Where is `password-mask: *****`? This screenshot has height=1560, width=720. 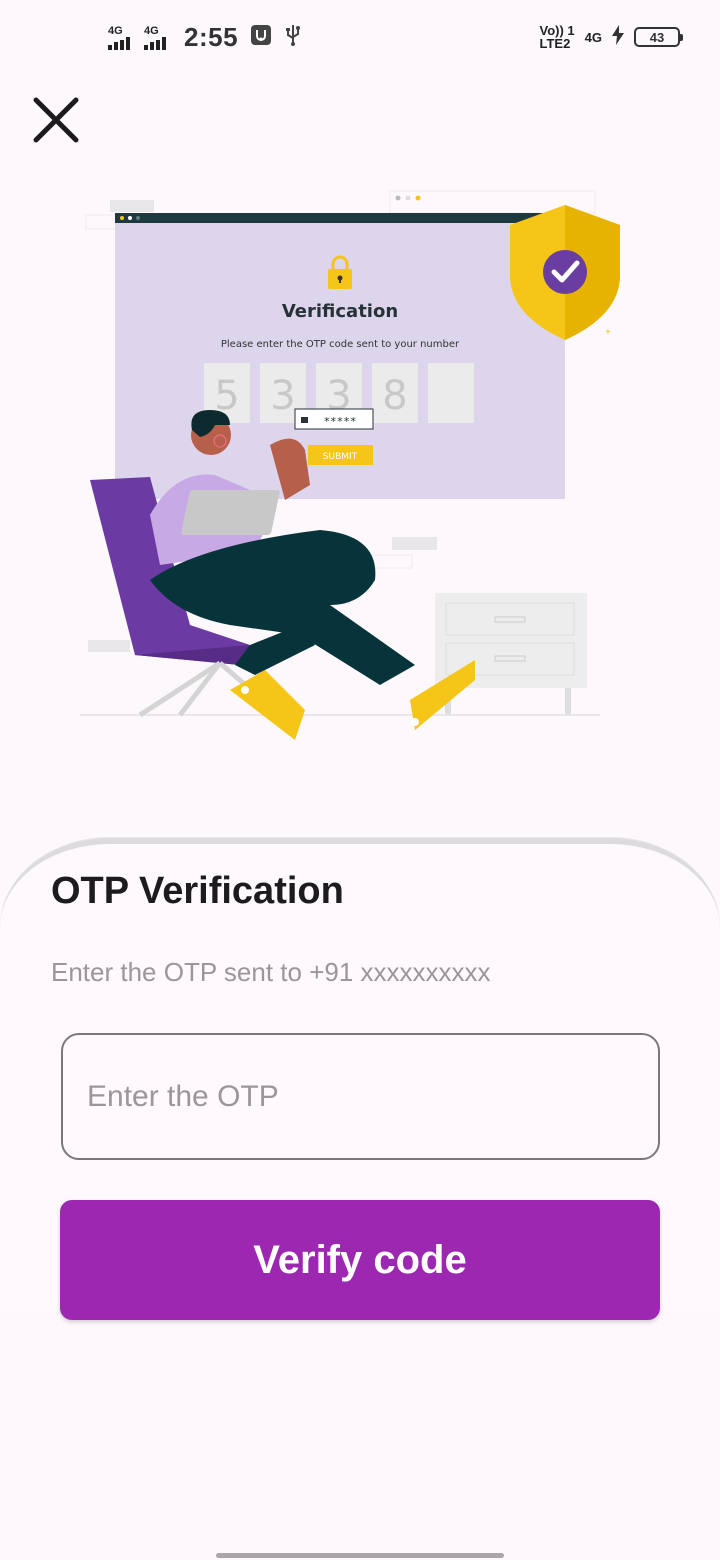
password-mask: ***** is located at coordinates (339, 421).